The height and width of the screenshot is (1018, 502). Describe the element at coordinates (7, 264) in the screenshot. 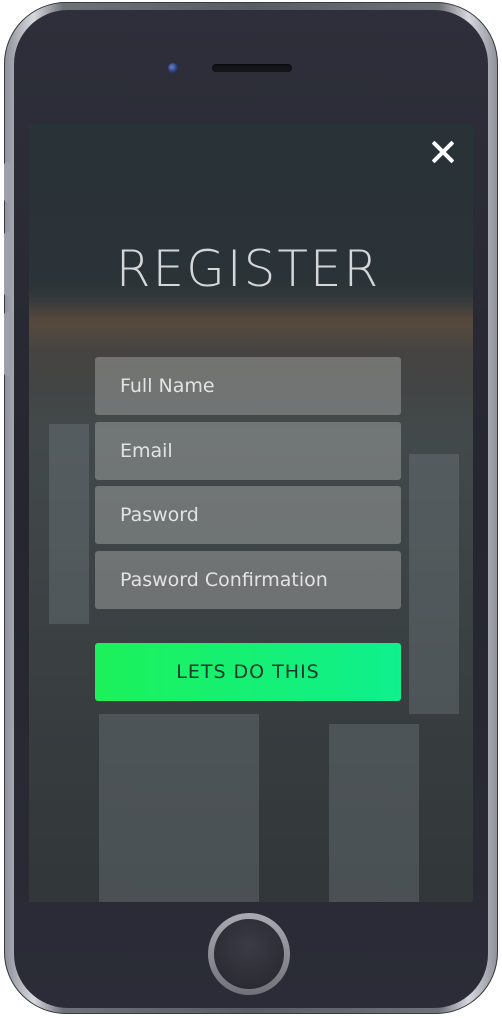

I see `volume-up-button` at that location.